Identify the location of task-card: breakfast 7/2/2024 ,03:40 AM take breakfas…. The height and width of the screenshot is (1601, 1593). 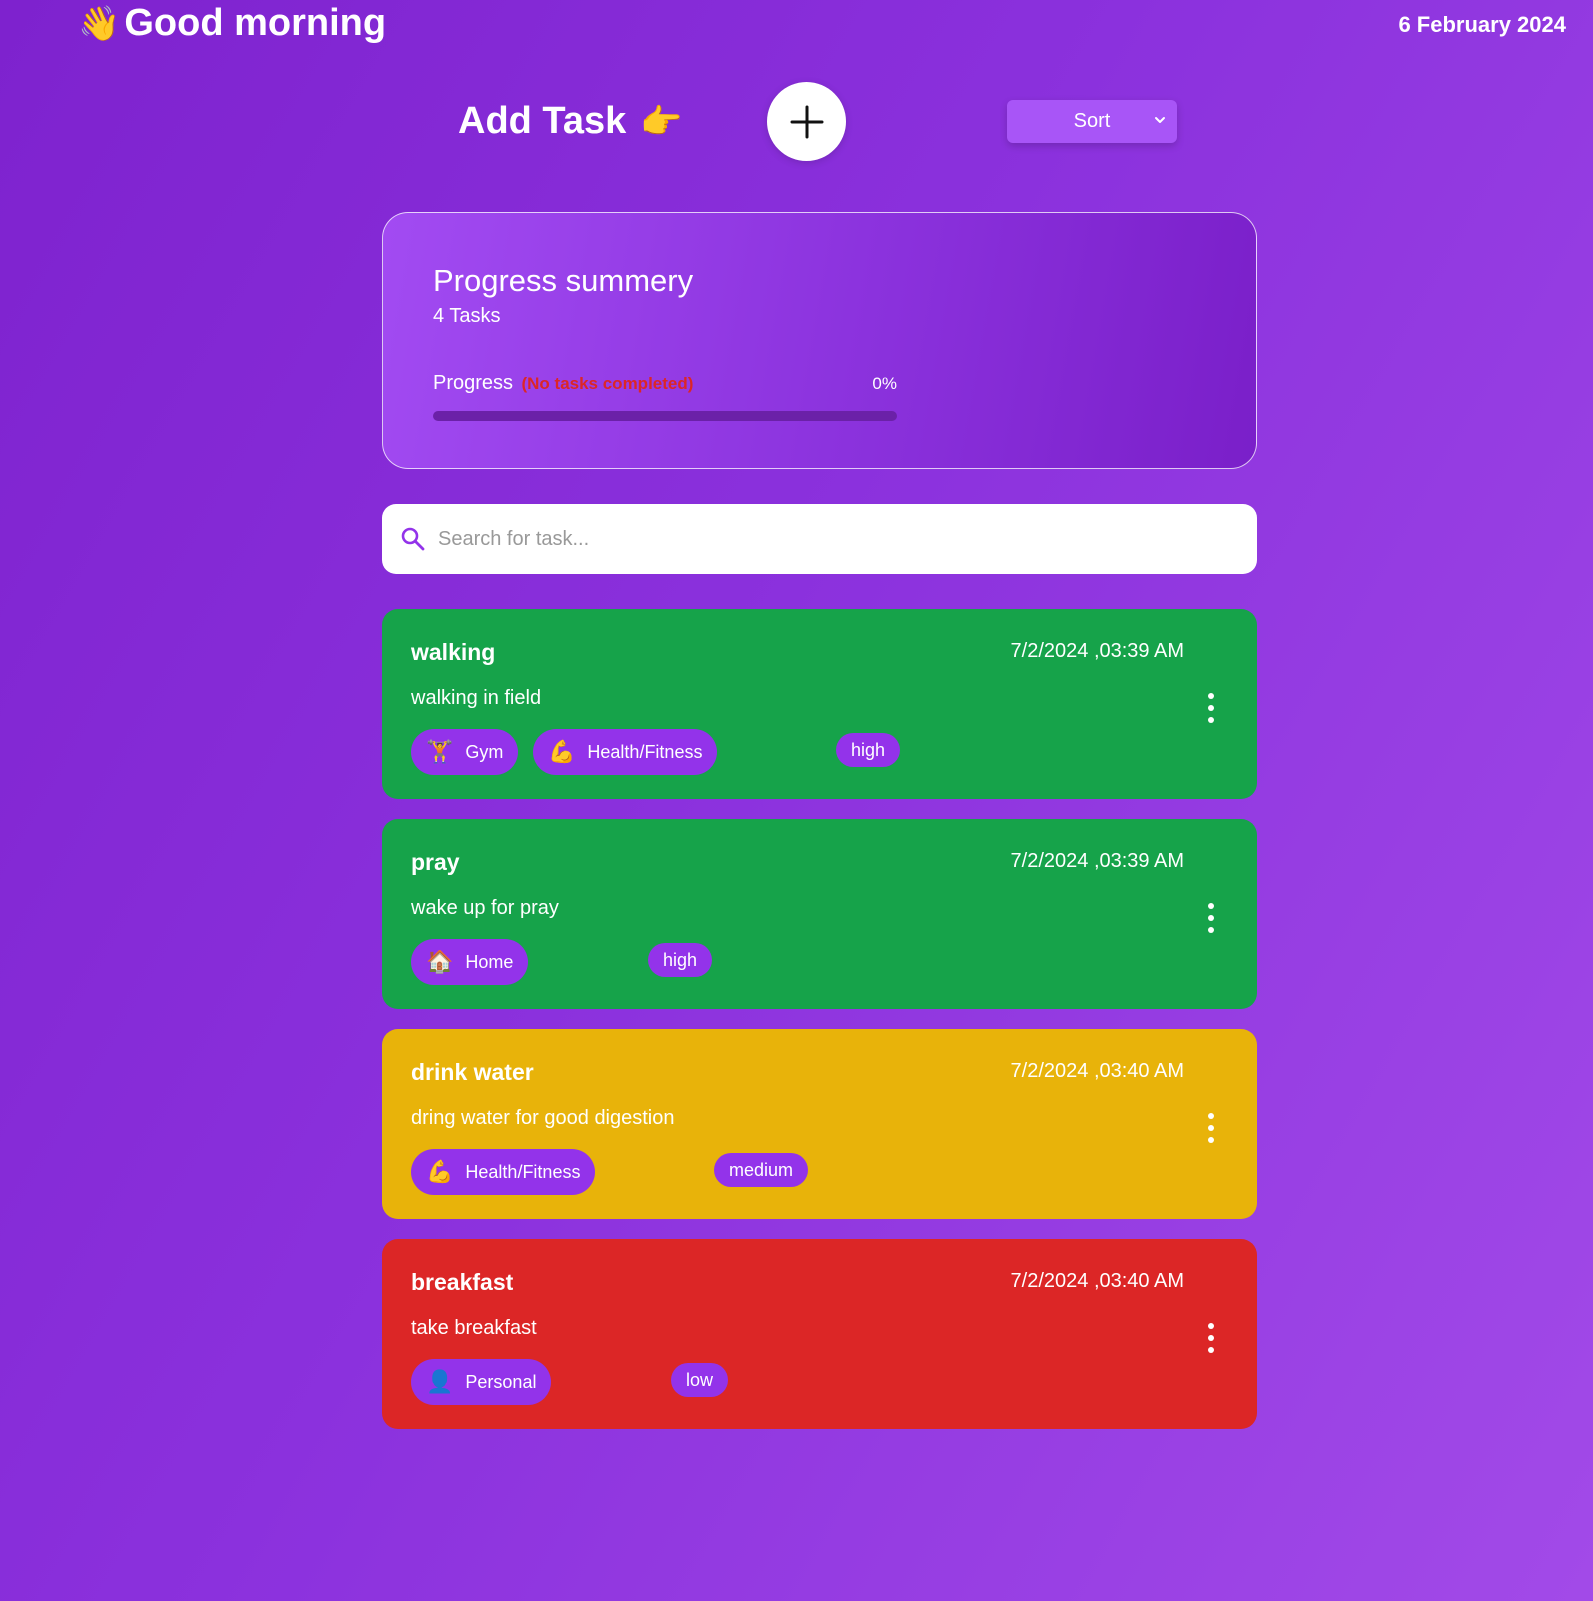
(819, 1334).